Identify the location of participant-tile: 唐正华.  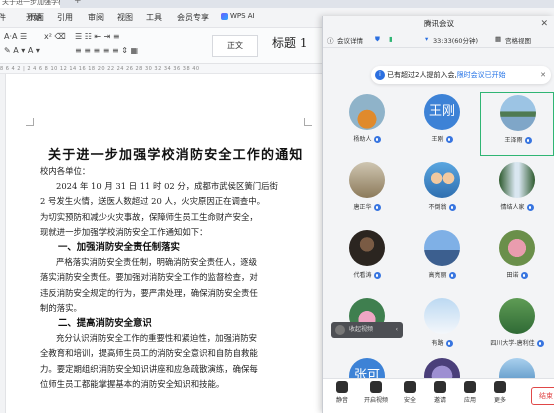
(367, 192).